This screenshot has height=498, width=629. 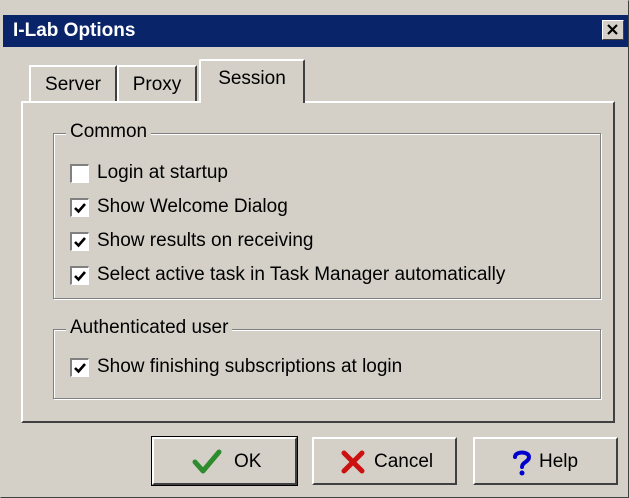 I want to click on checkbox-show-welcome-dialog, so click(x=79, y=207).